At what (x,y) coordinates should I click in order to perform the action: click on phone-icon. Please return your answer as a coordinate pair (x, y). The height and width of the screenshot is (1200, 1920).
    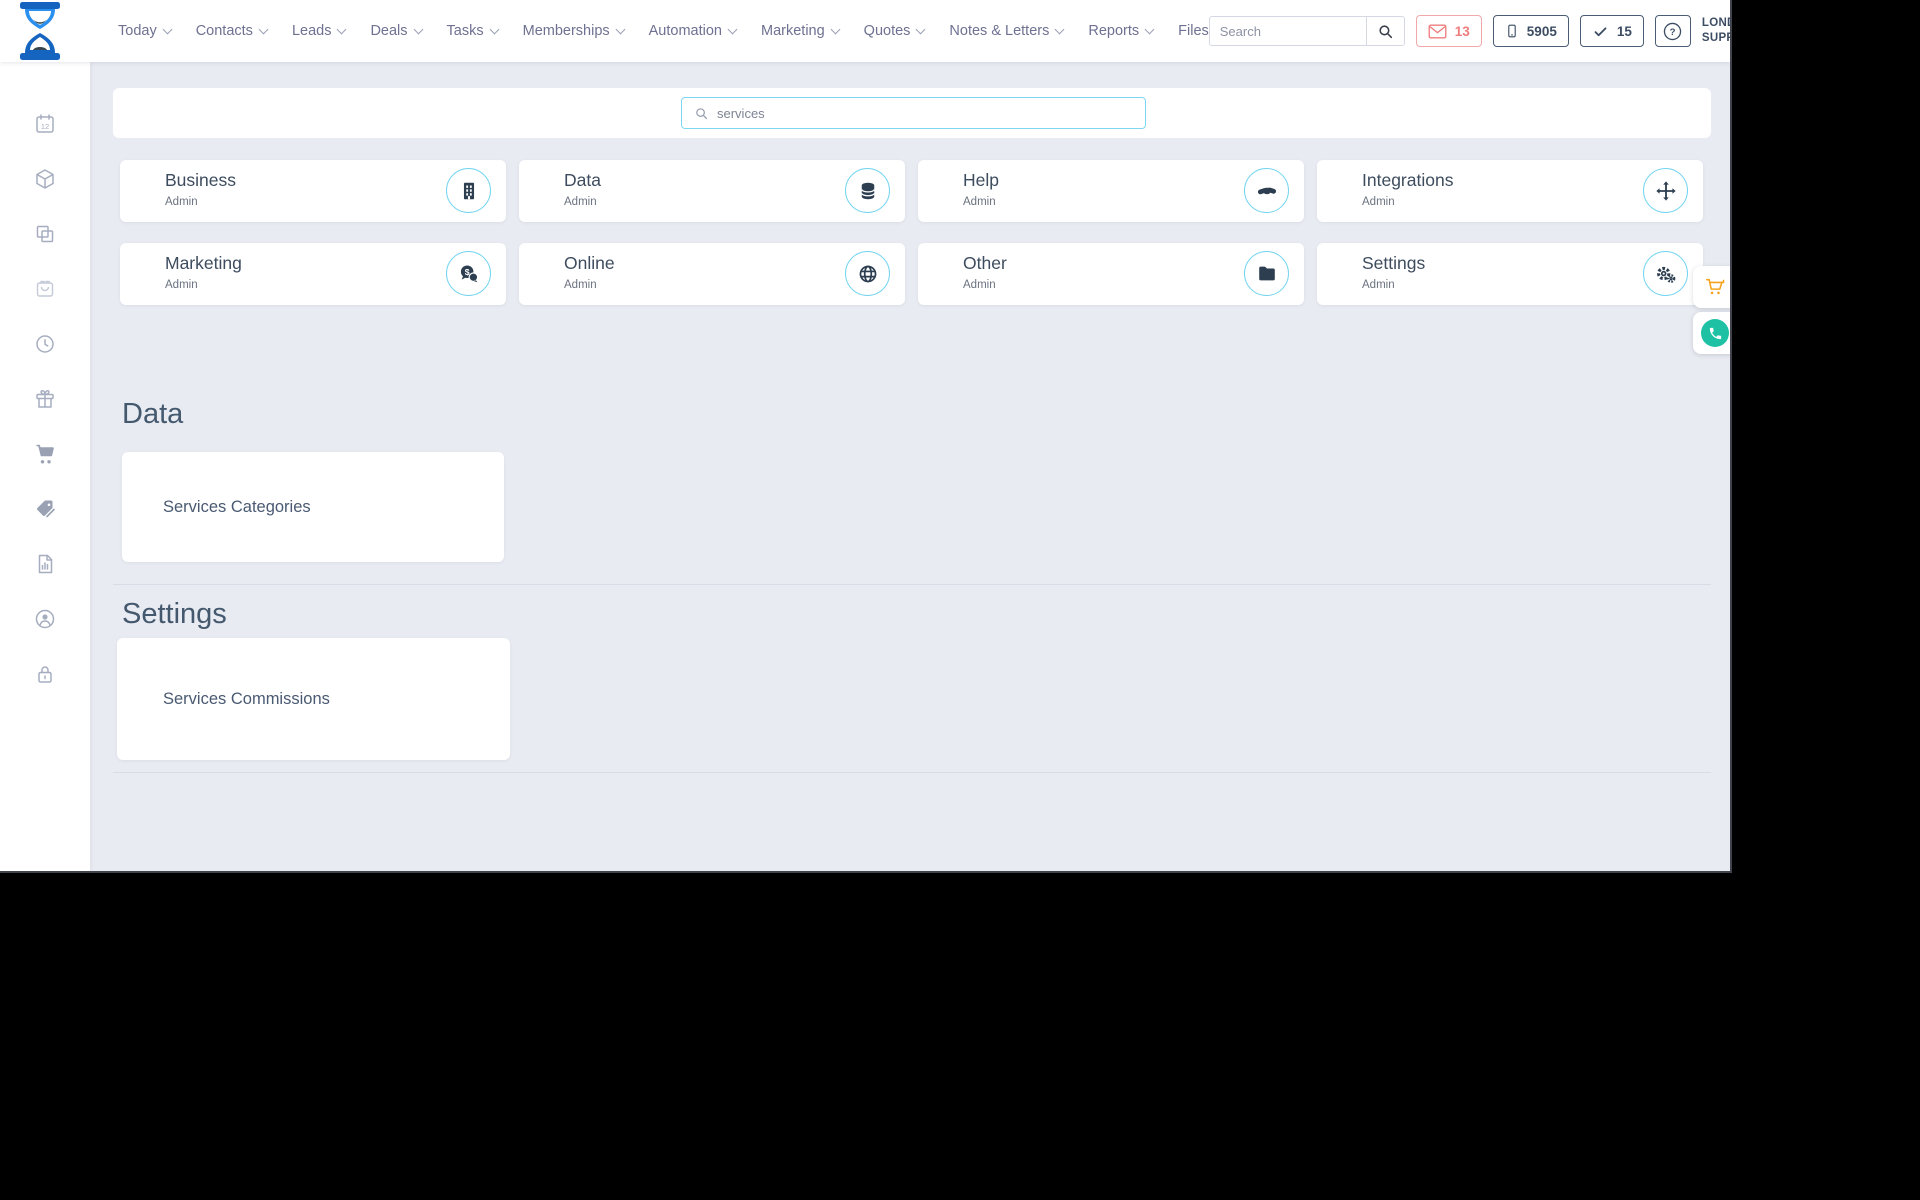
    Looking at the image, I should click on (1715, 333).